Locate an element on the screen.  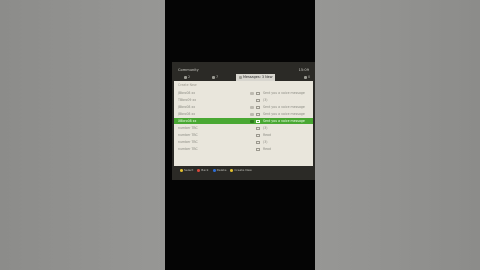
person-icon is located at coordinates (213, 77).